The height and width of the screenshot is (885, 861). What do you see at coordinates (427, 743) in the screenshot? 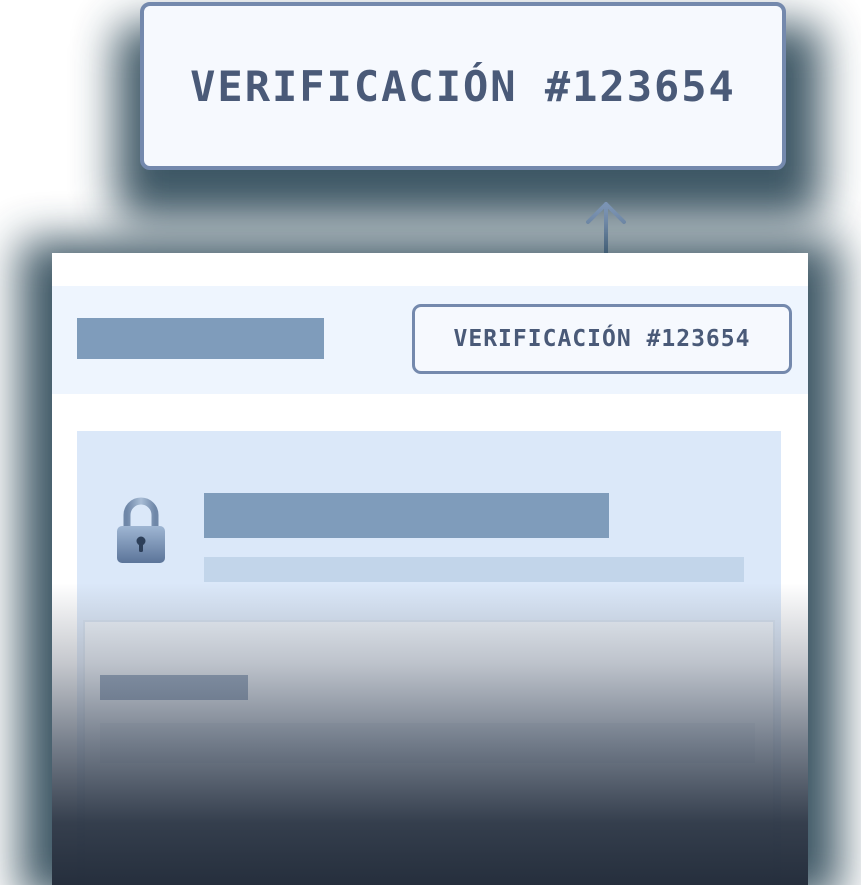
I see `inner-row-placeholder` at bounding box center [427, 743].